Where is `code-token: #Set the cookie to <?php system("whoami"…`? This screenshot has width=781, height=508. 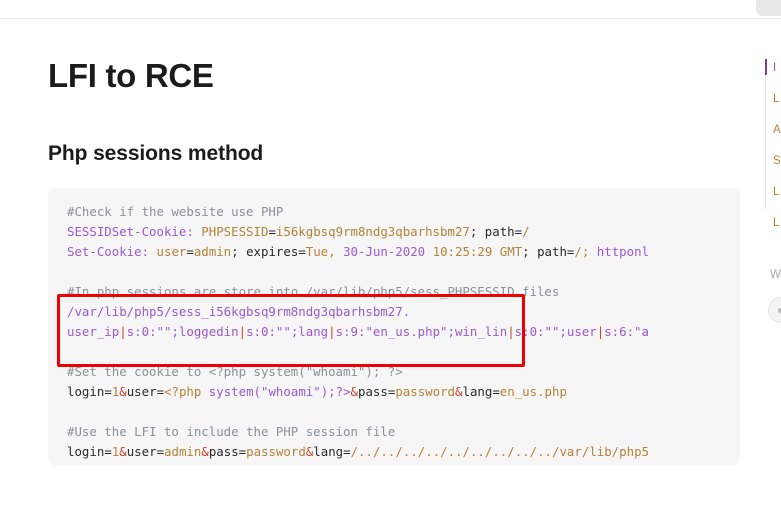
code-token: #Set the cookie to <?php system("whoami"… is located at coordinates (235, 371).